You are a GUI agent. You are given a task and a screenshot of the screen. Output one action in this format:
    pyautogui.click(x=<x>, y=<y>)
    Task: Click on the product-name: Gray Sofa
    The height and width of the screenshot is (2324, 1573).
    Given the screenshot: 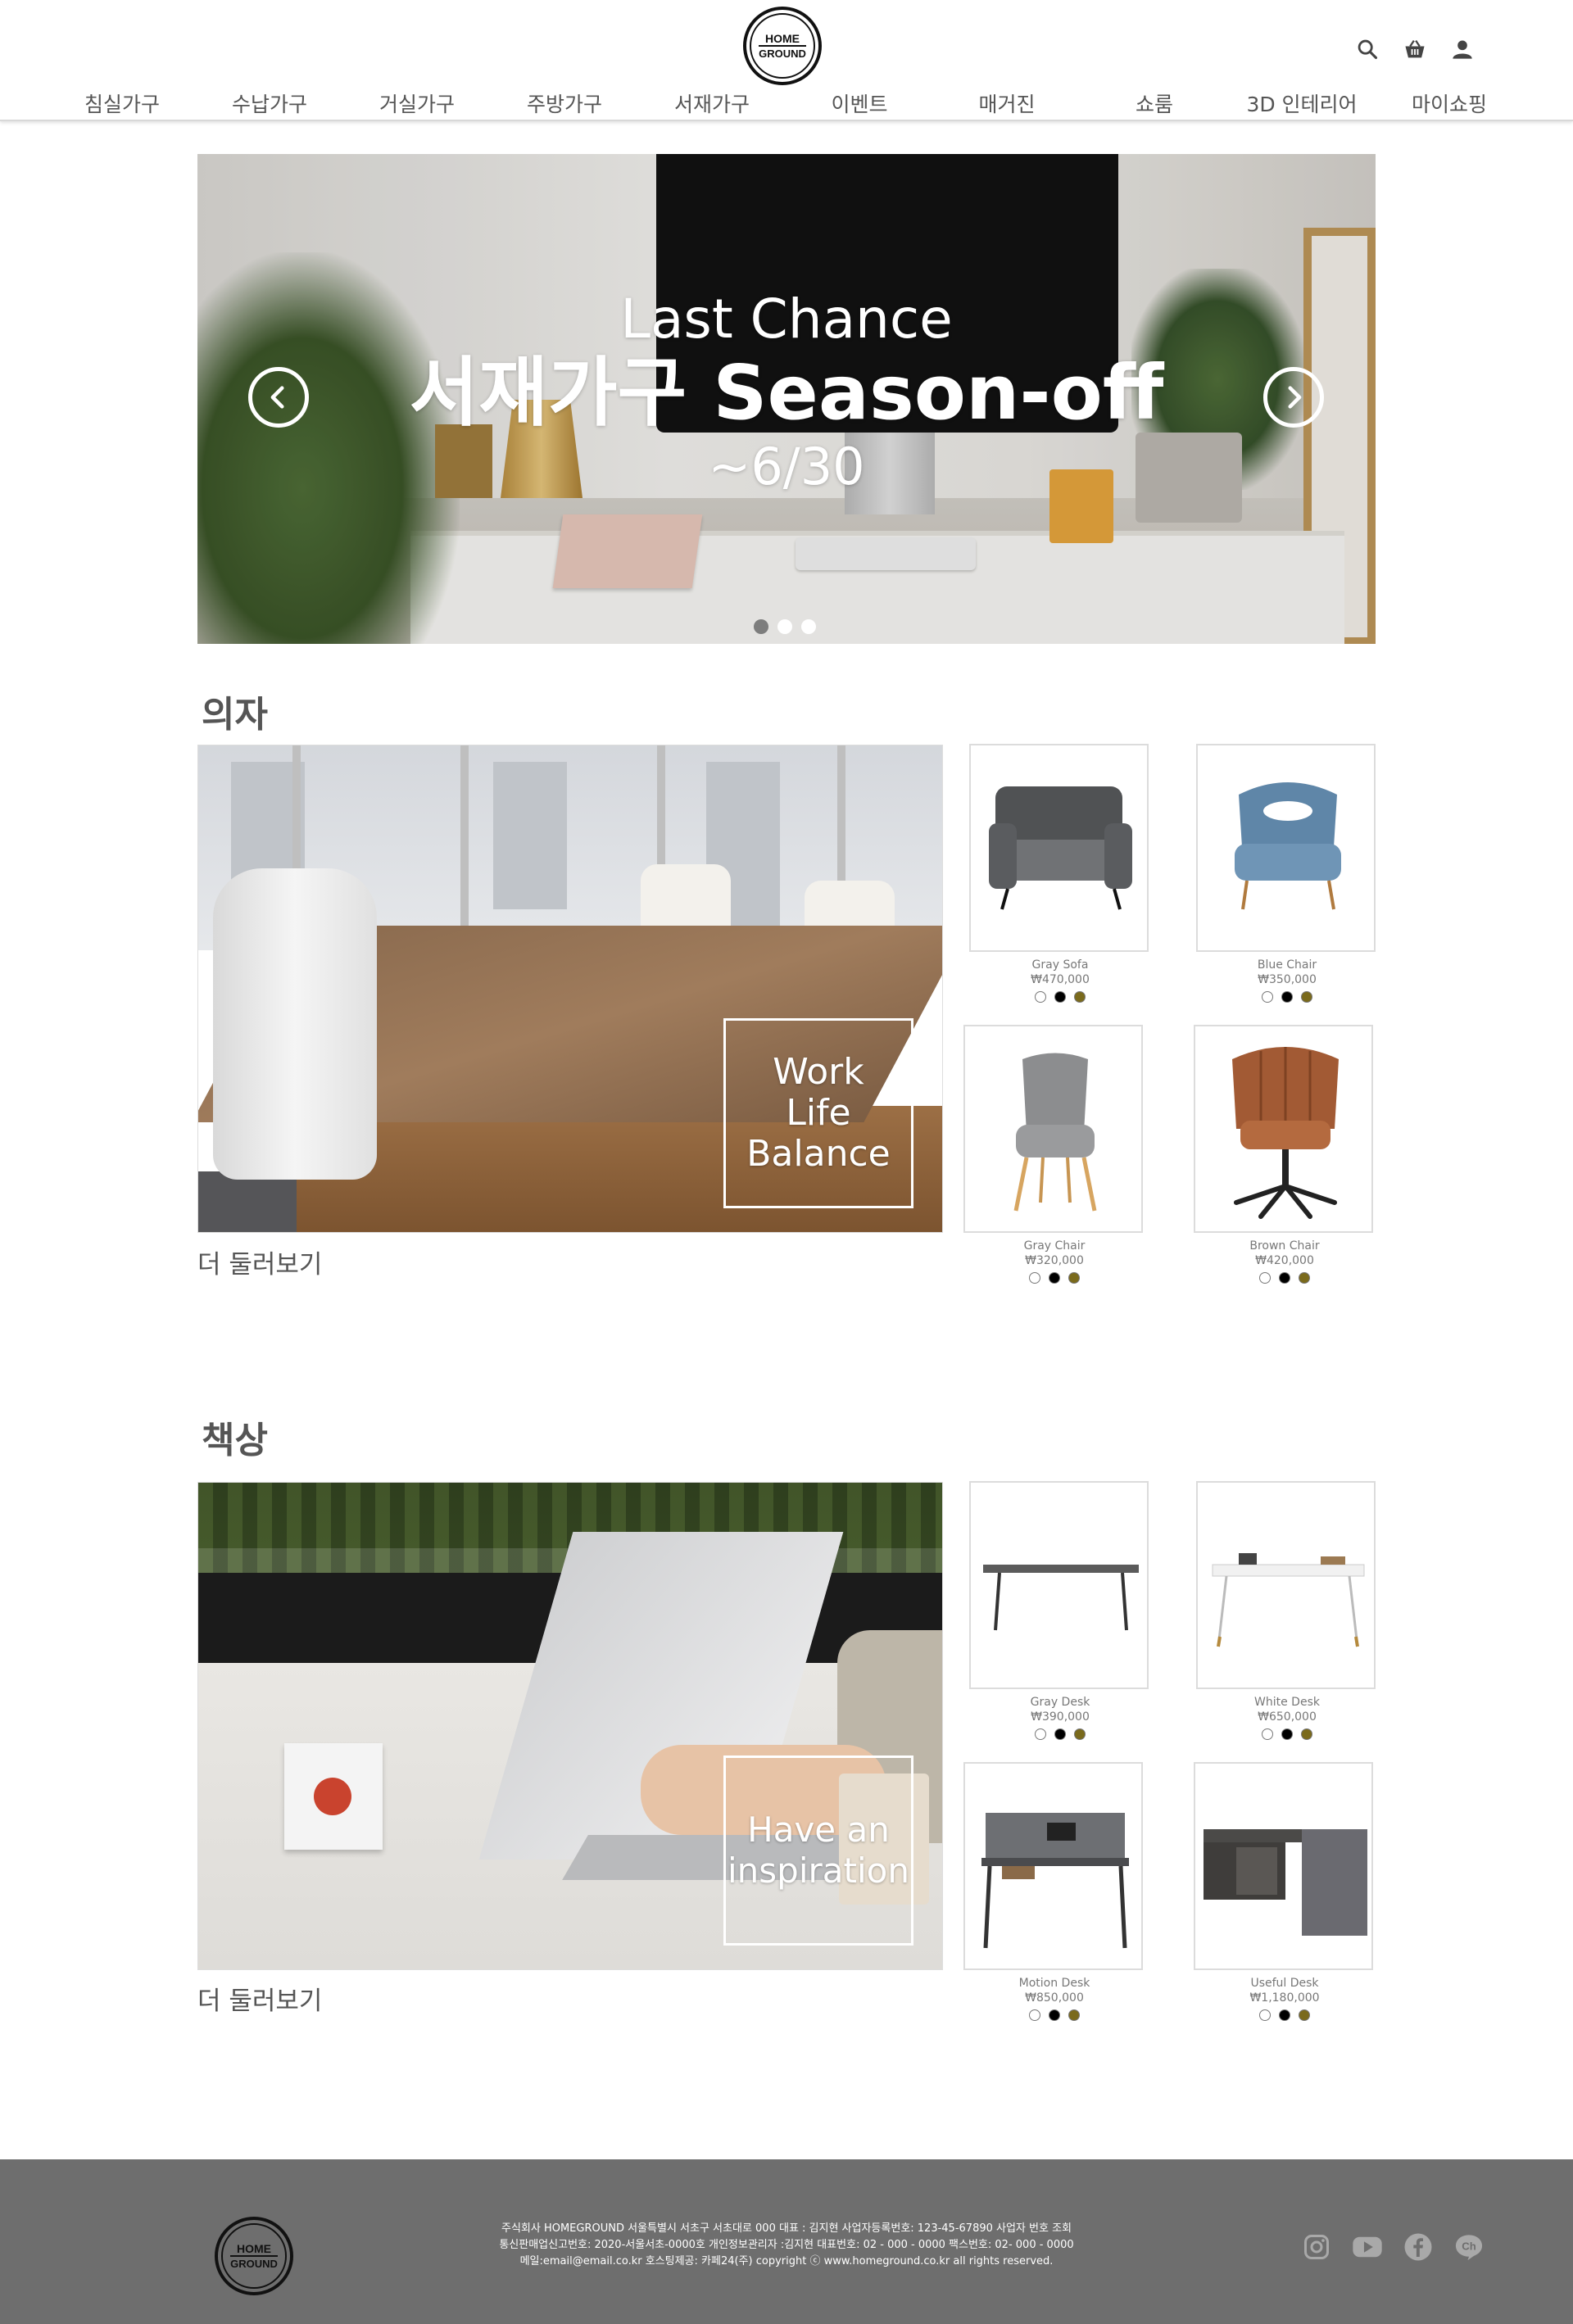 What is the action you would take?
    pyautogui.click(x=1060, y=965)
    